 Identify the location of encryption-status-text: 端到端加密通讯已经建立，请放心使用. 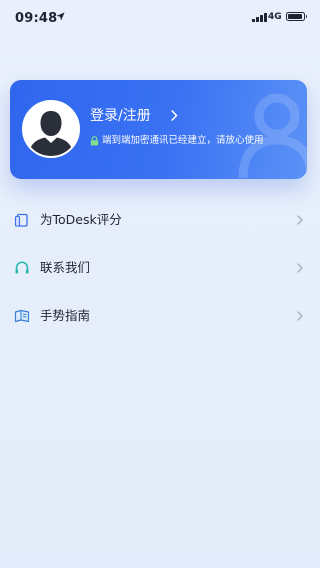
(183, 140).